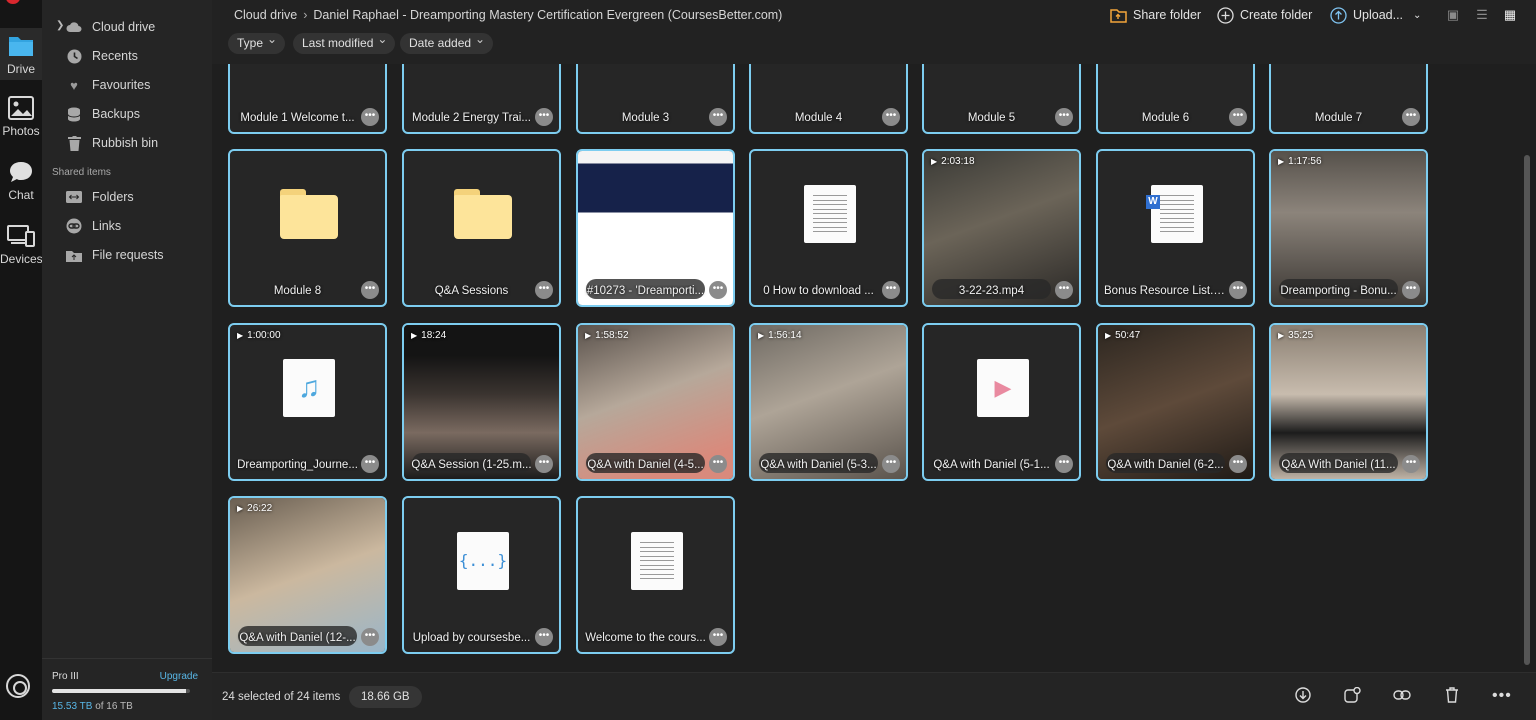 The width and height of the screenshot is (1536, 720). Describe the element at coordinates (257, 41) in the screenshot. I see `filter-type: Type` at that location.